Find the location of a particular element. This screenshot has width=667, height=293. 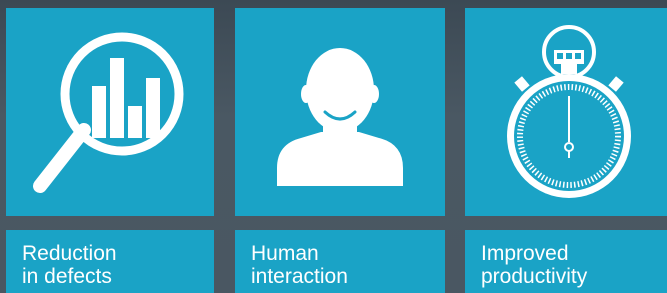

label-line: Improved is located at coordinates (525, 253).